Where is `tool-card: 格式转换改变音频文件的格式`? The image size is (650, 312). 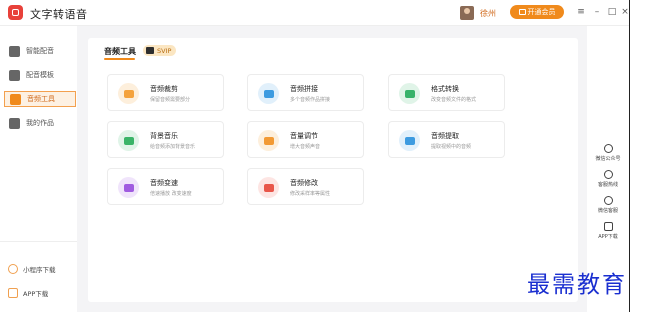 tool-card: 格式转换改变音频文件的格式 is located at coordinates (446, 92).